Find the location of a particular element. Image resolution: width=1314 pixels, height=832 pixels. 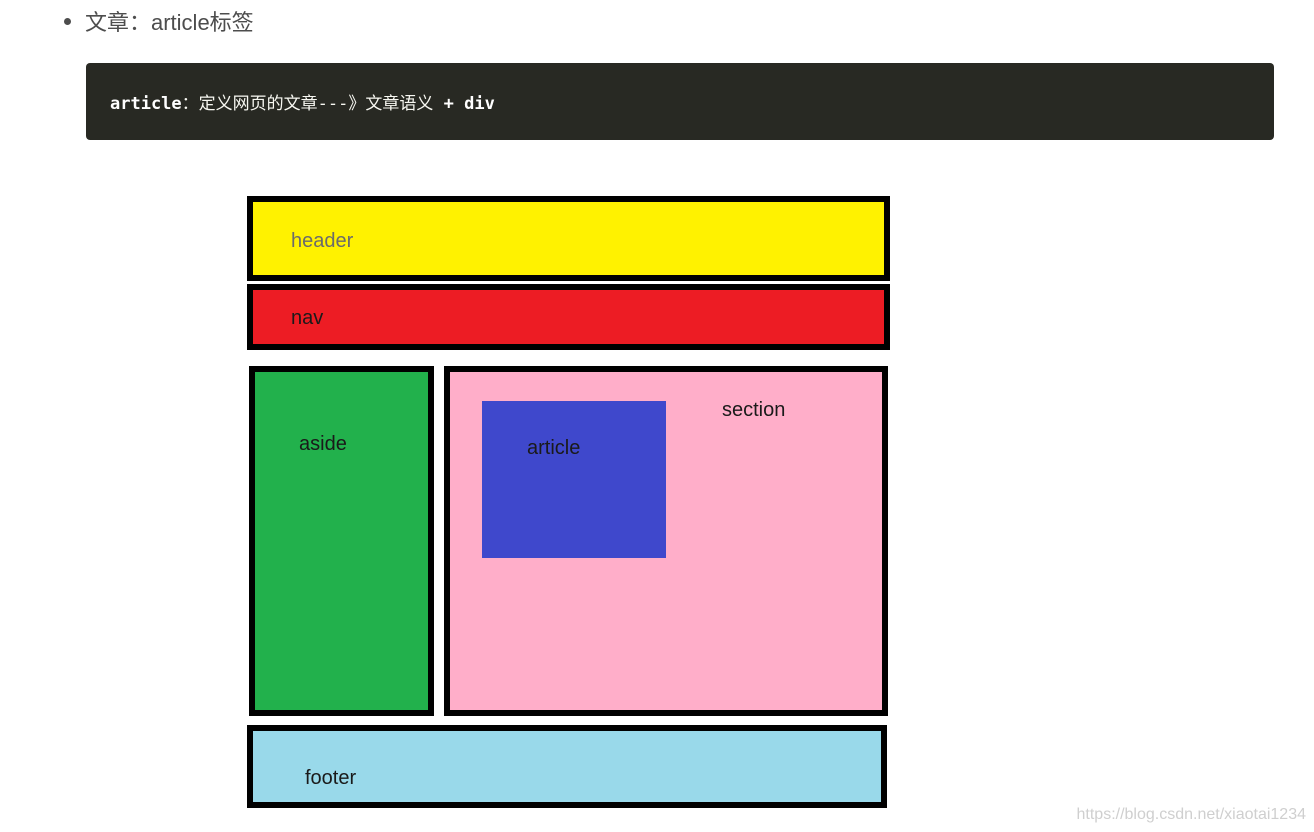

bullet-text: 文章：article标签 is located at coordinates (169, 22).